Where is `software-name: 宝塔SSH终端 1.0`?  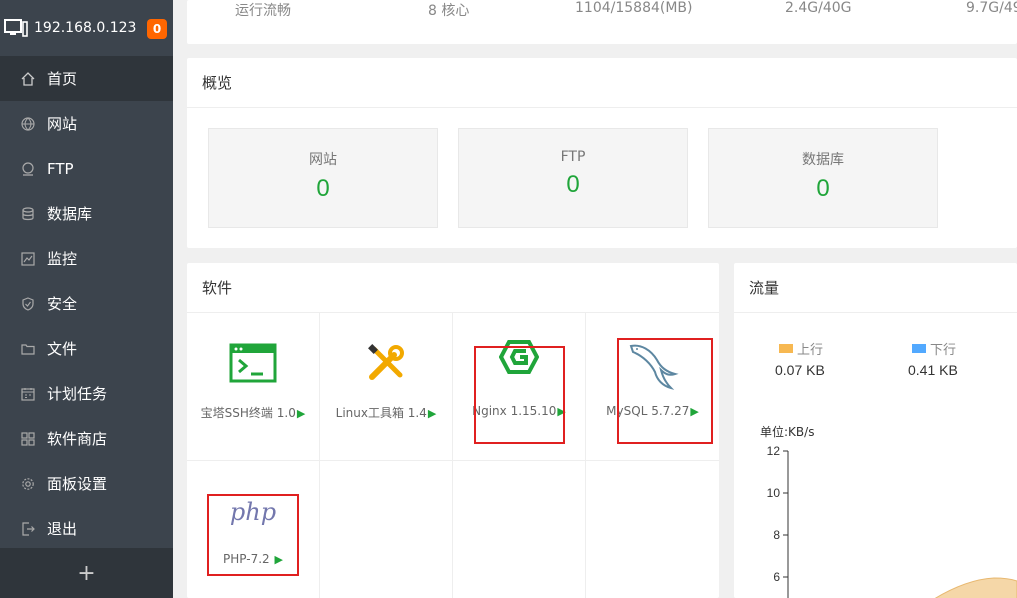 software-name: 宝塔SSH终端 1.0 is located at coordinates (248, 413).